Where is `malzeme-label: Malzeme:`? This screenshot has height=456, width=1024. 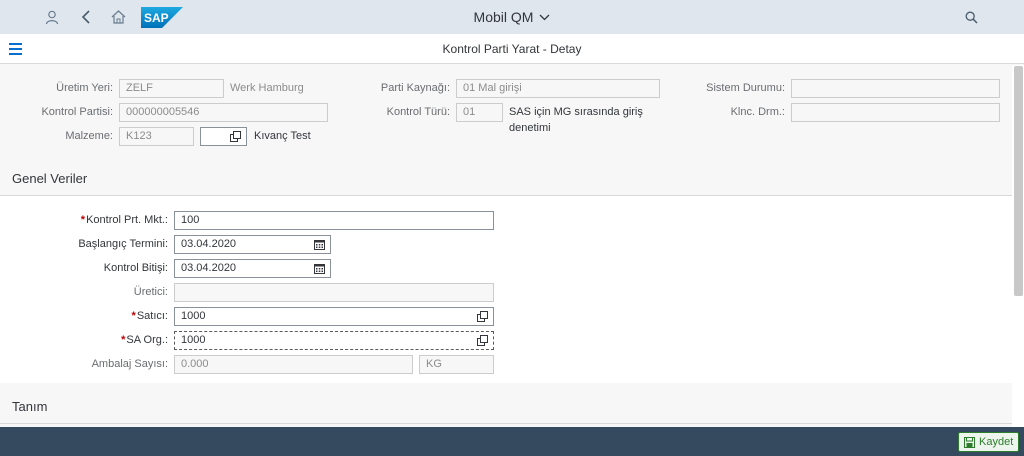
malzeme-label: Malzeme: is located at coordinates (89, 136).